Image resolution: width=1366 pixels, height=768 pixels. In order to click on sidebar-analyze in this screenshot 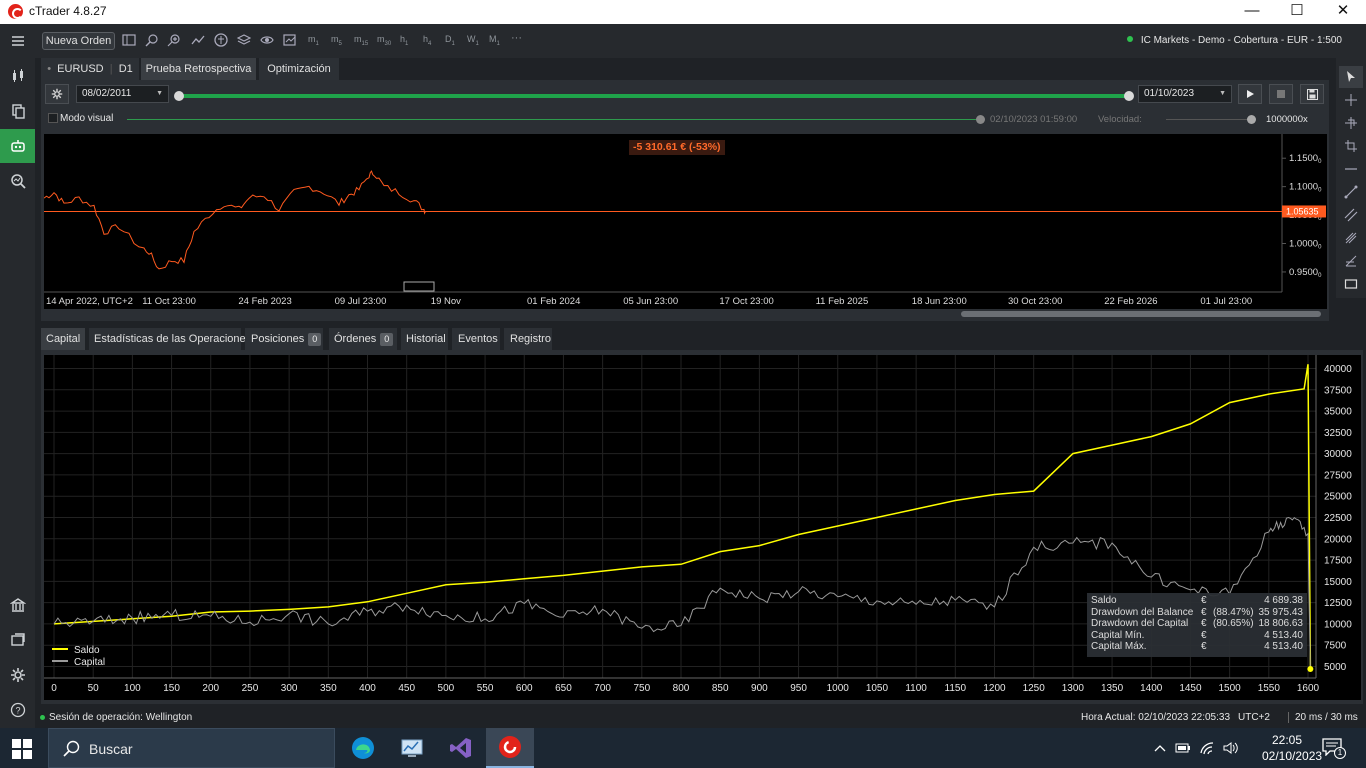, I will do `click(17, 181)`.